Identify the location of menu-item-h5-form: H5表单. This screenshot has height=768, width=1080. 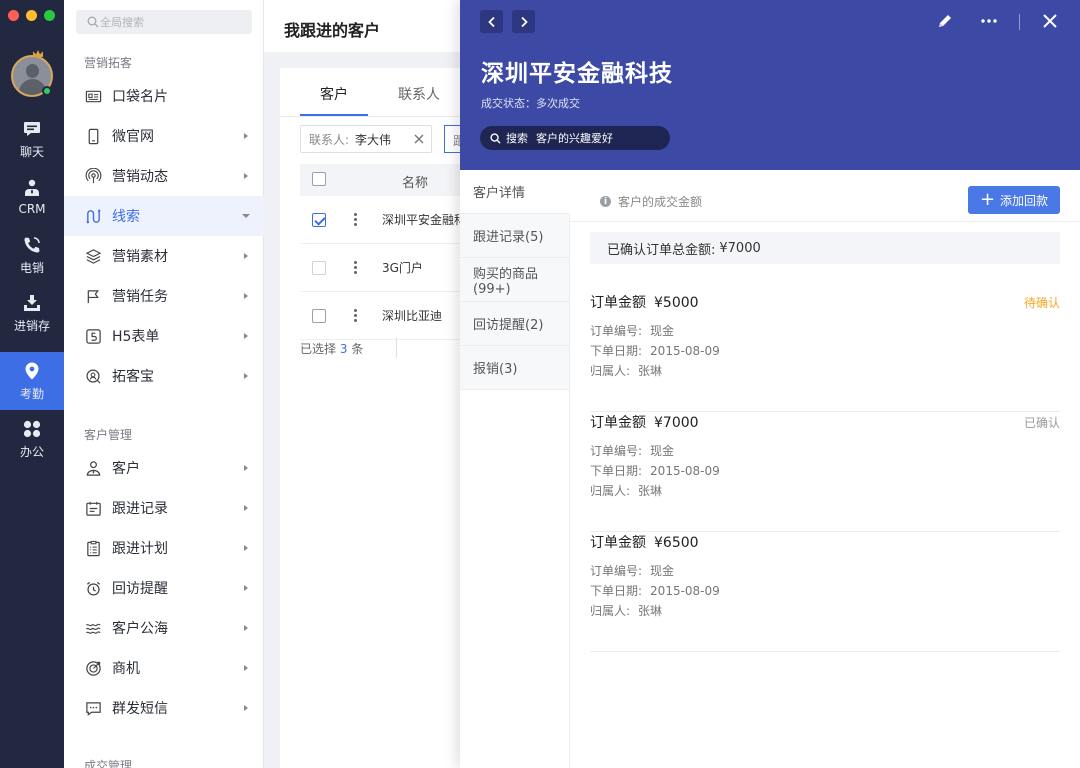
(164, 336).